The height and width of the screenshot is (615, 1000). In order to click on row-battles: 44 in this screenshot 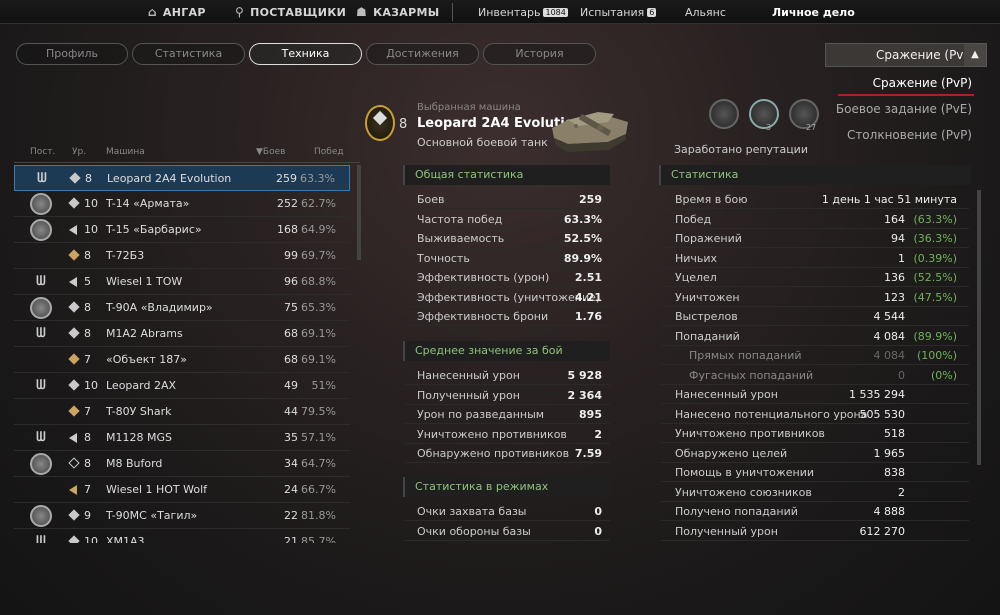, I will do `click(291, 411)`.